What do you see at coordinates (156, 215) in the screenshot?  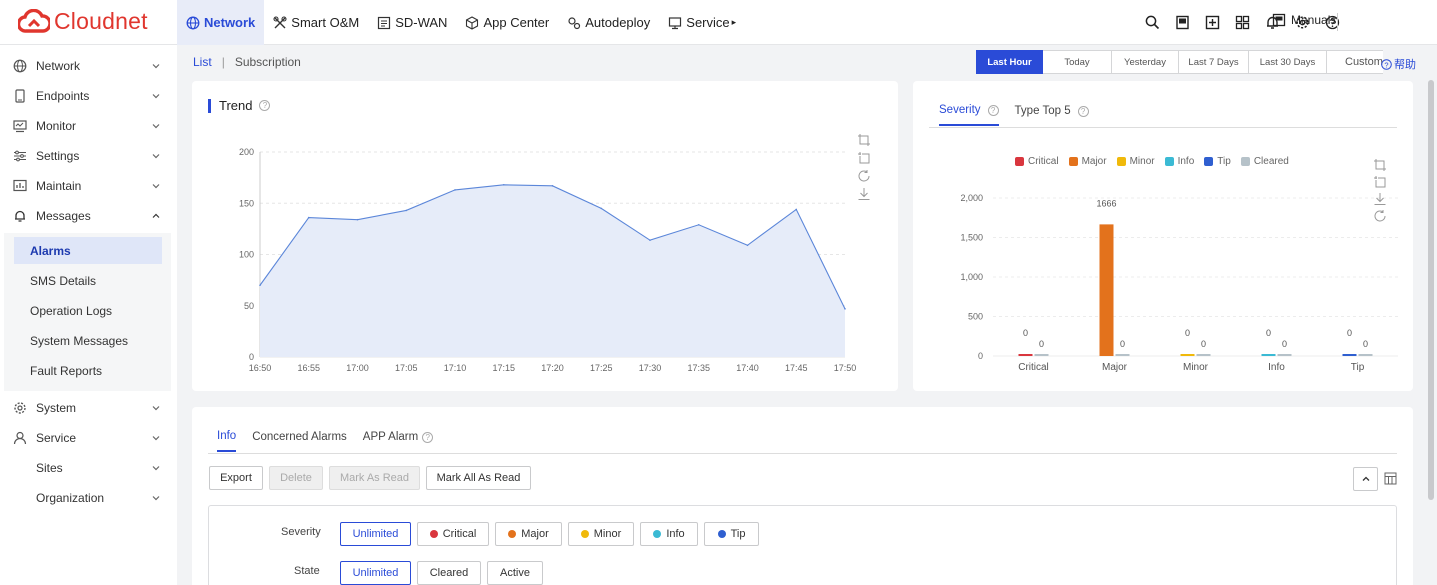 I see `chevron-up-icon` at bounding box center [156, 215].